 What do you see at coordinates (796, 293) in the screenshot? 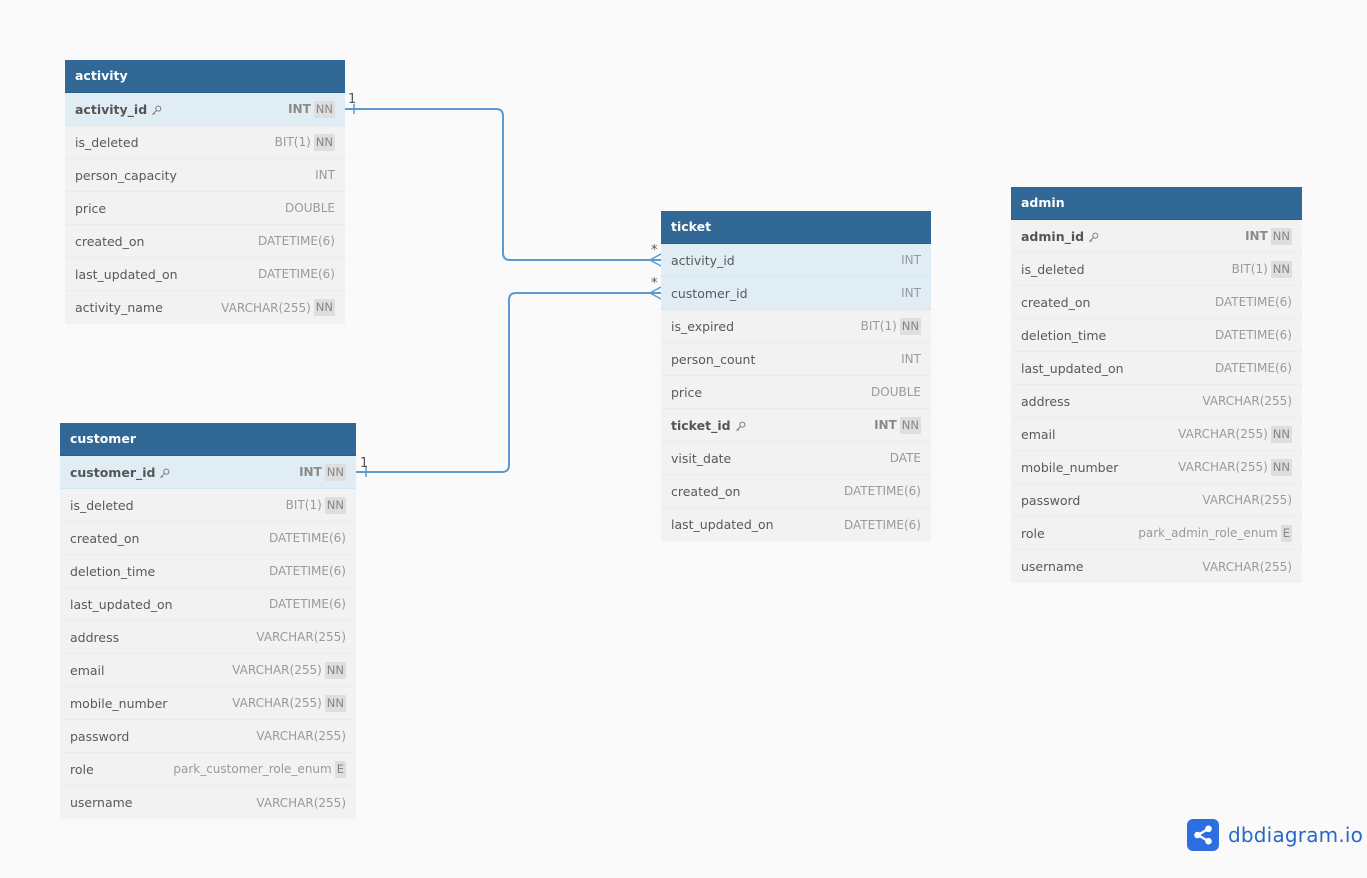
I see `column-row-customer-id: customer_id INT` at bounding box center [796, 293].